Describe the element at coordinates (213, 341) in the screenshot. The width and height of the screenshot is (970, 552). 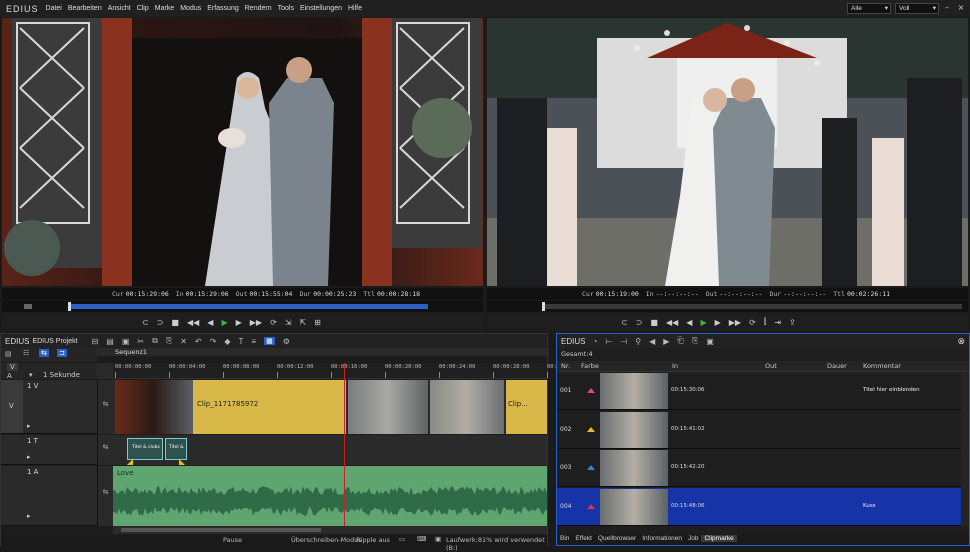
I see `redo-icon: ↷` at that location.